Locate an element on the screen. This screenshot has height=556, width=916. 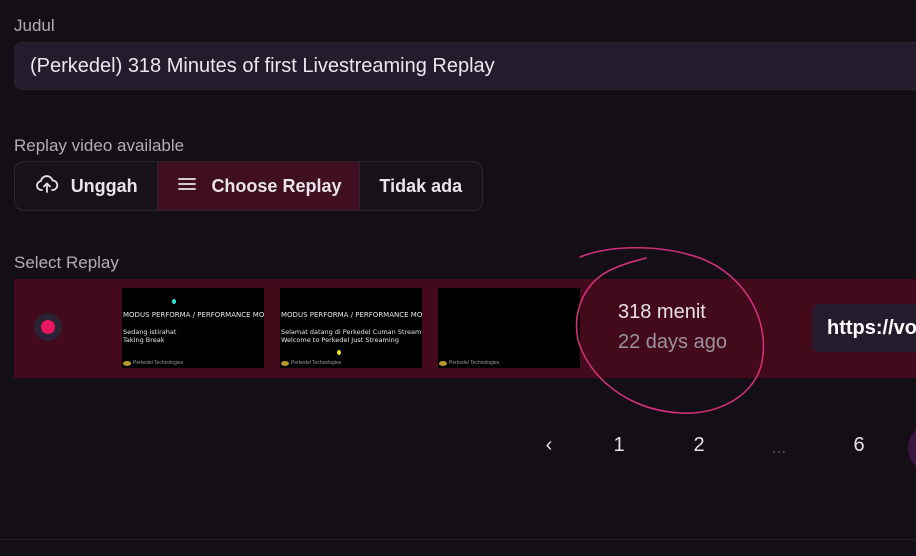
divider is located at coordinates (458, 539).